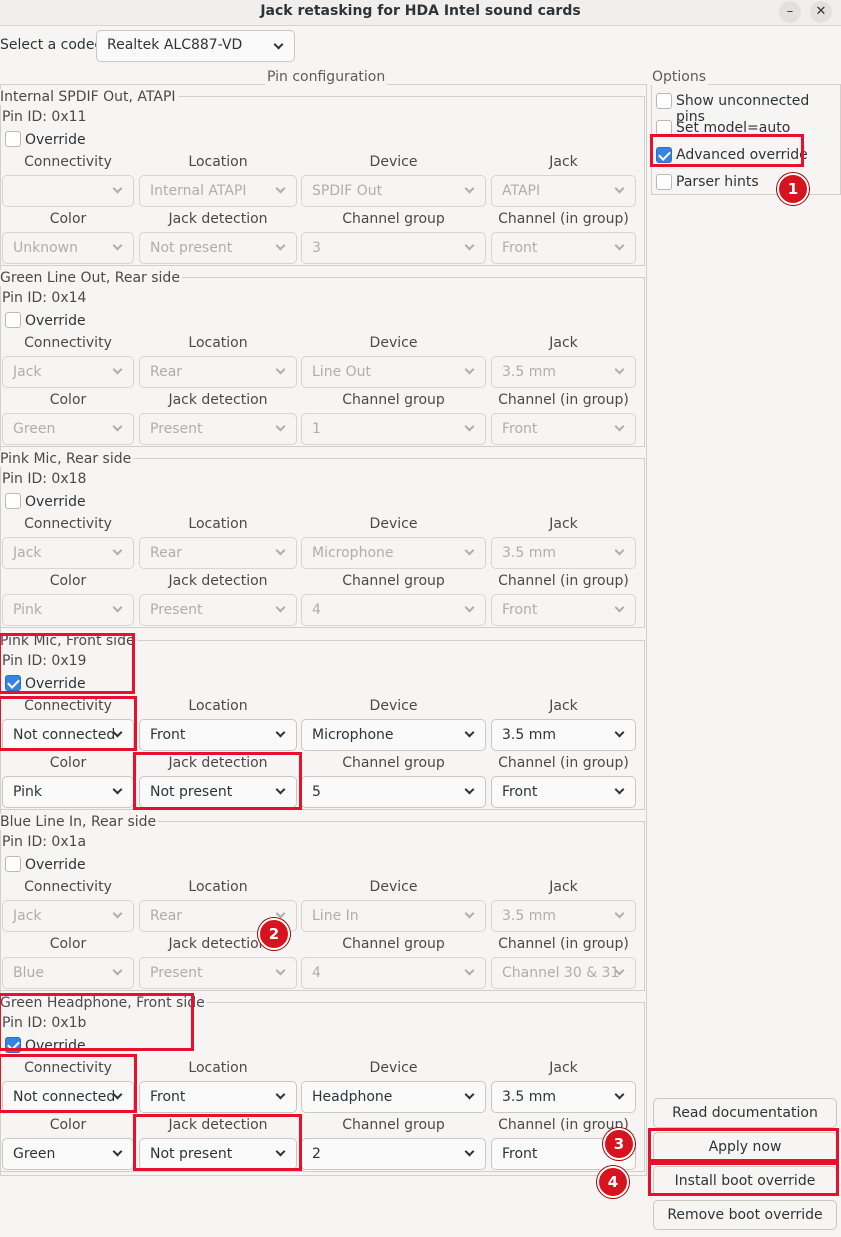 This screenshot has width=841, height=1237. What do you see at coordinates (727, 150) in the screenshot?
I see `annotation-box-advanced-override` at bounding box center [727, 150].